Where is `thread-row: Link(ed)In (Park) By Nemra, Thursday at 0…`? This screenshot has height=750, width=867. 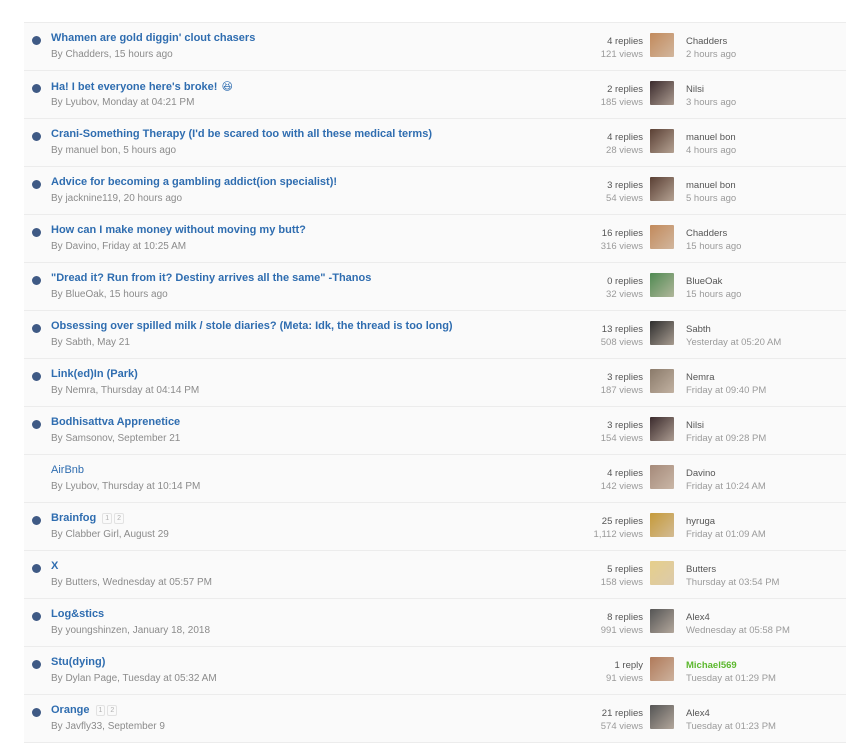
thread-row: Link(ed)In (Park) By Nemra, Thursday at 0… is located at coordinates (435, 383).